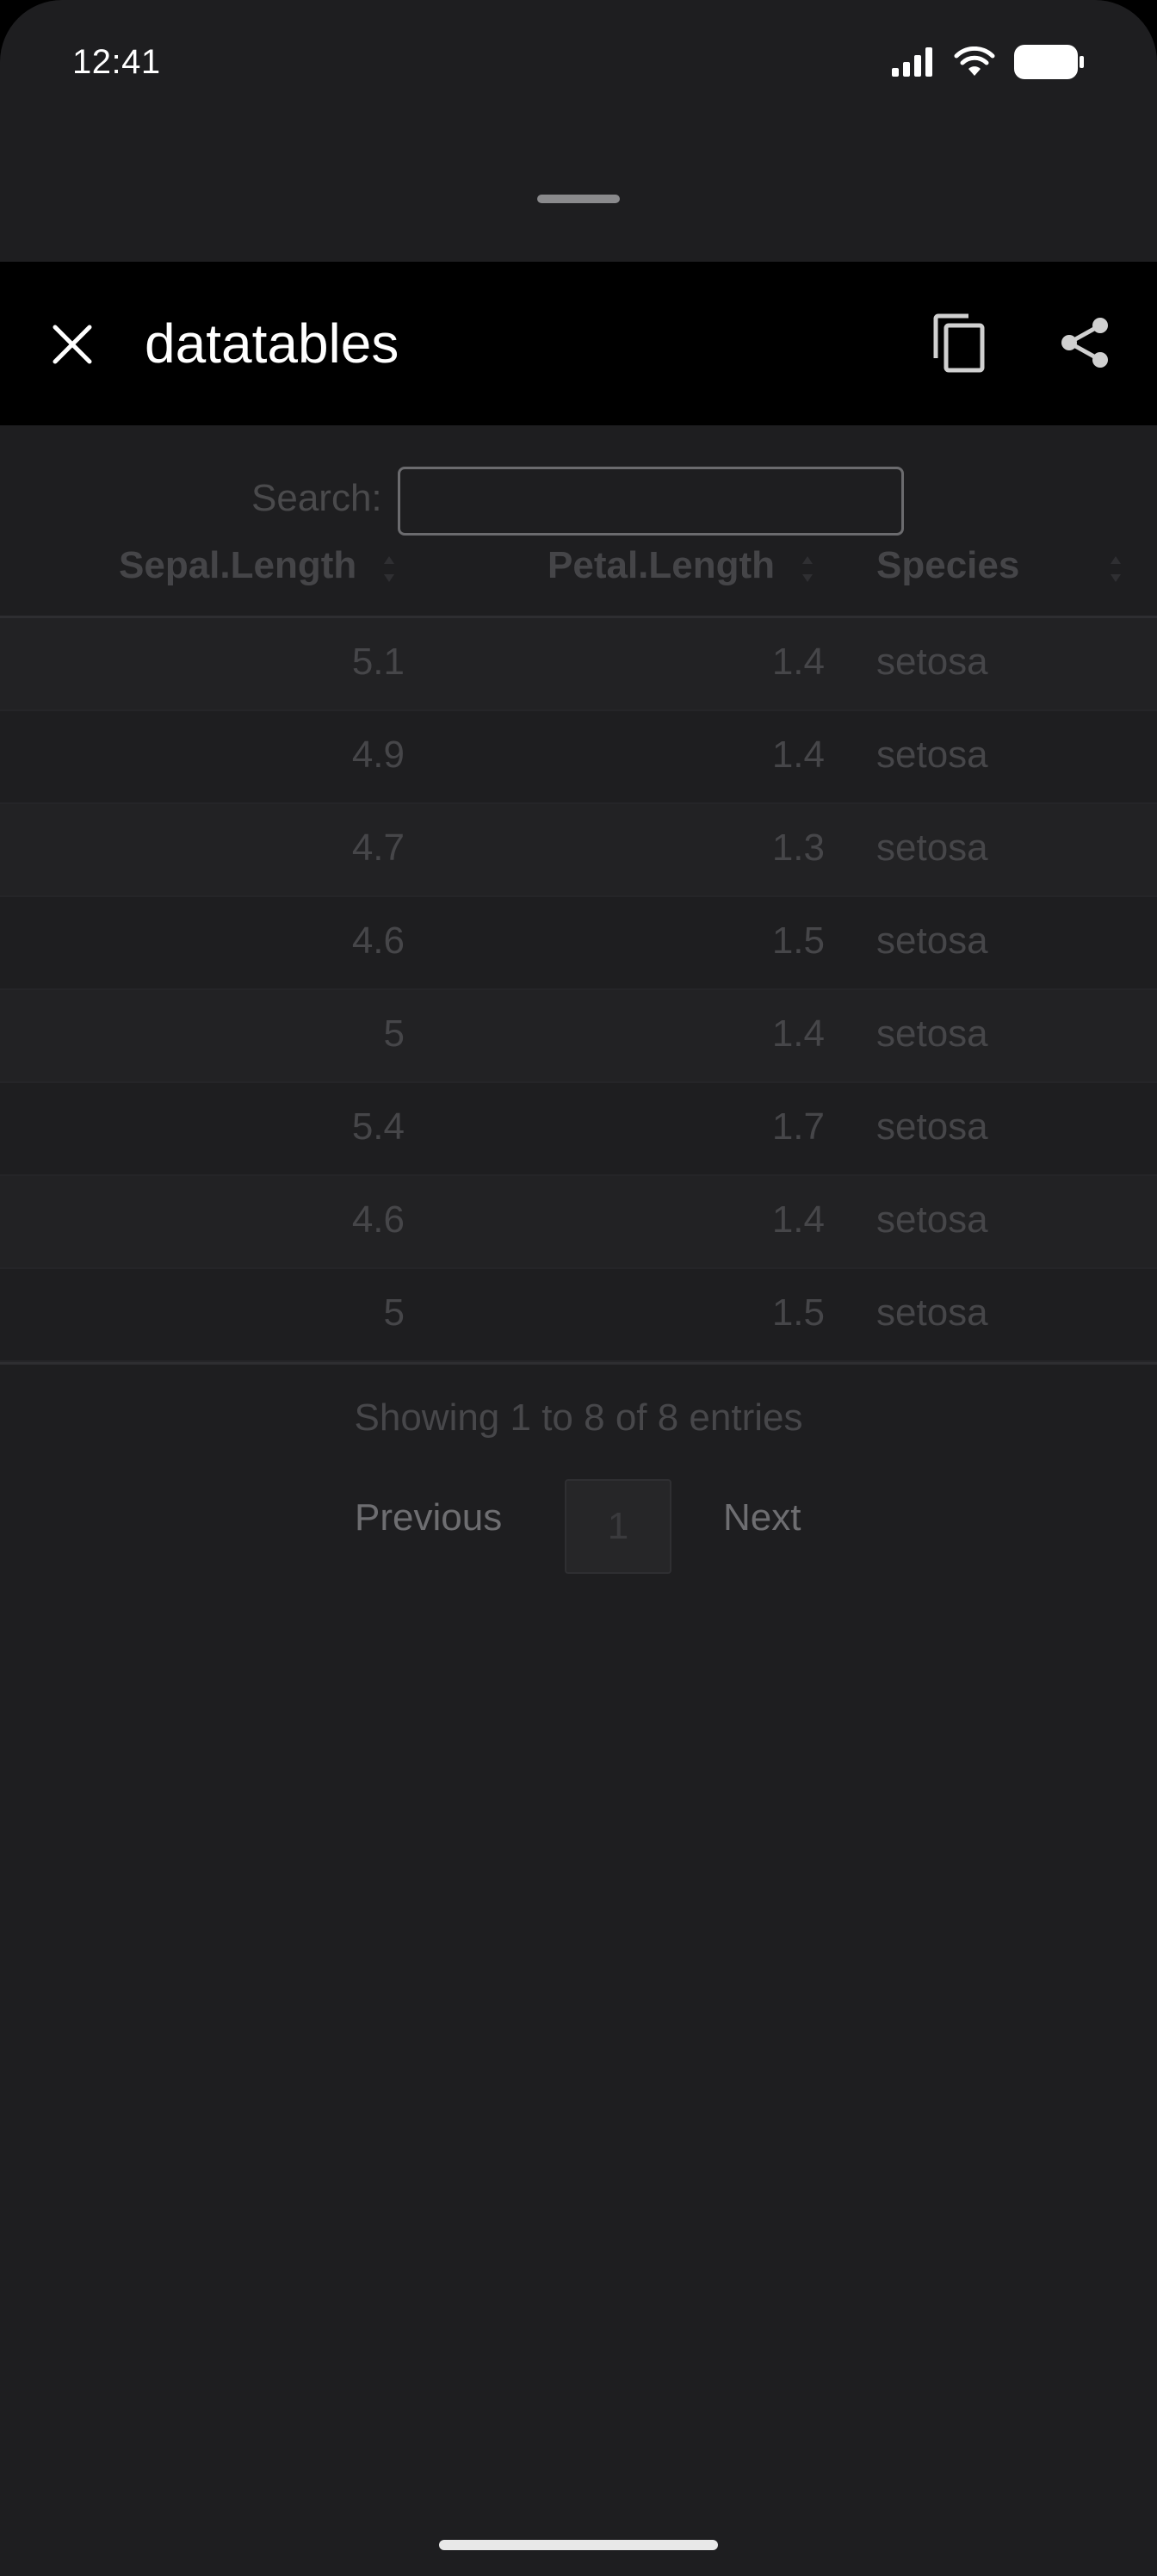 The height and width of the screenshot is (2576, 1157). Describe the element at coordinates (238, 565) in the screenshot. I see `column-header: Sepal.Length` at that location.